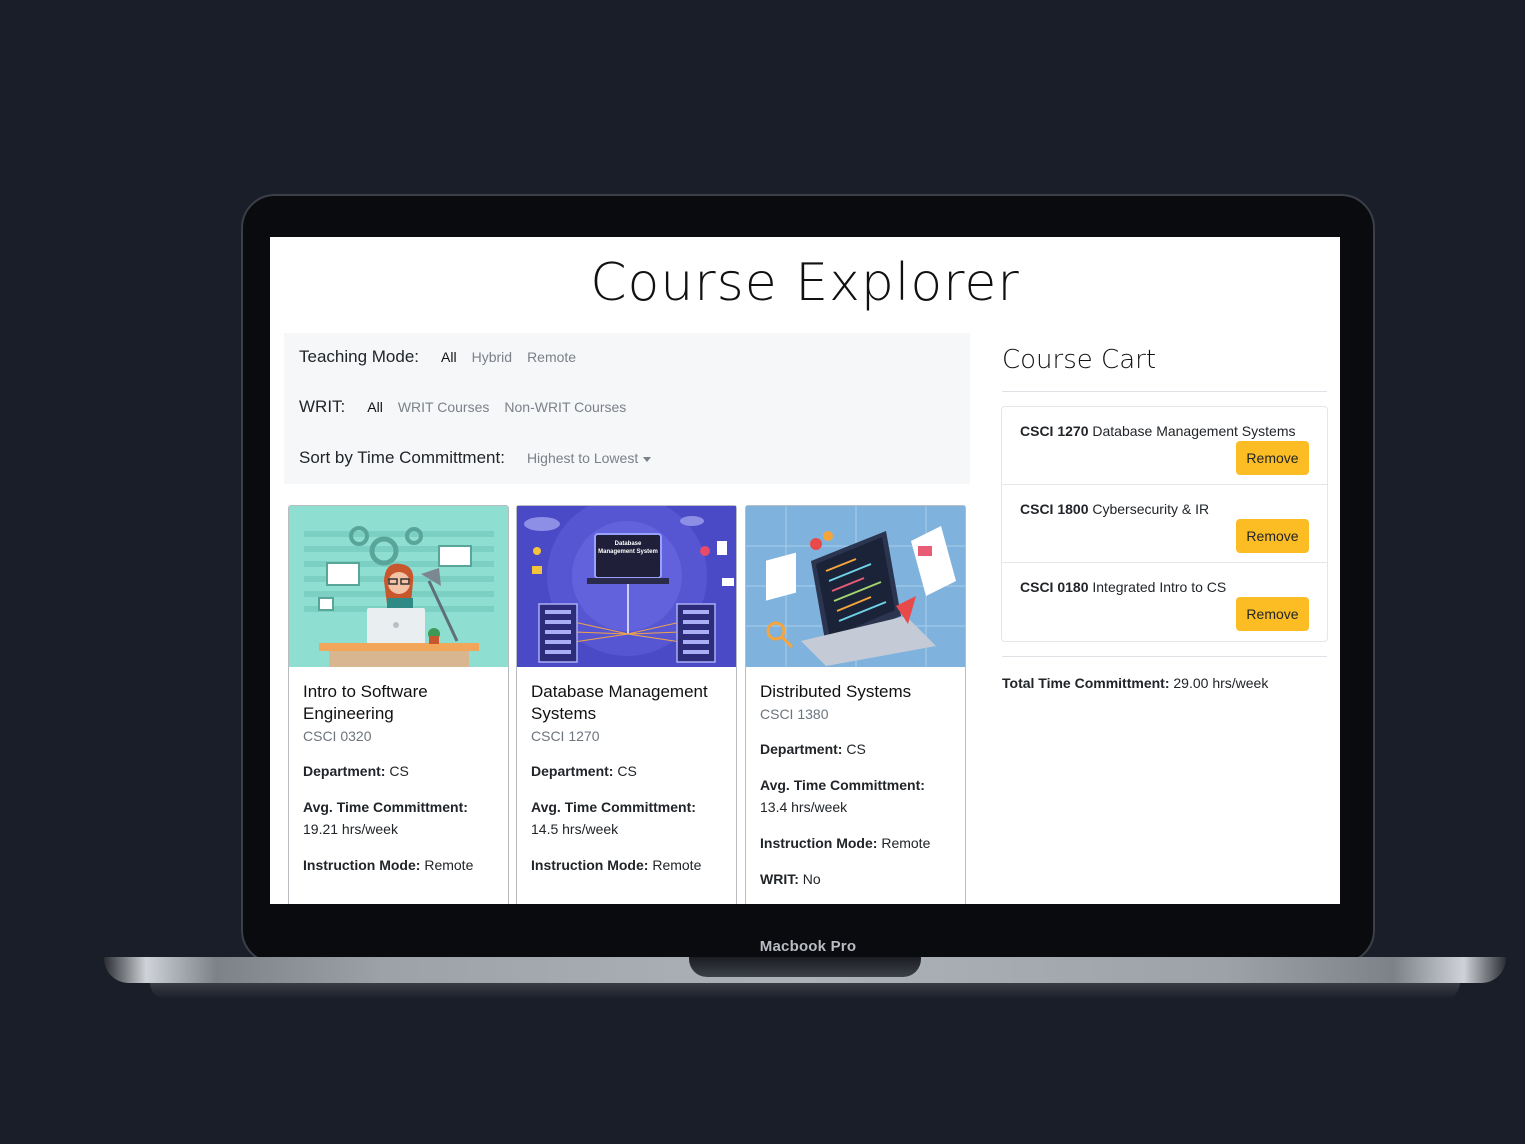 The height and width of the screenshot is (1144, 1525). Describe the element at coordinates (1159, 587) in the screenshot. I see `cart-item-name: Integrated Intro to CS` at that location.